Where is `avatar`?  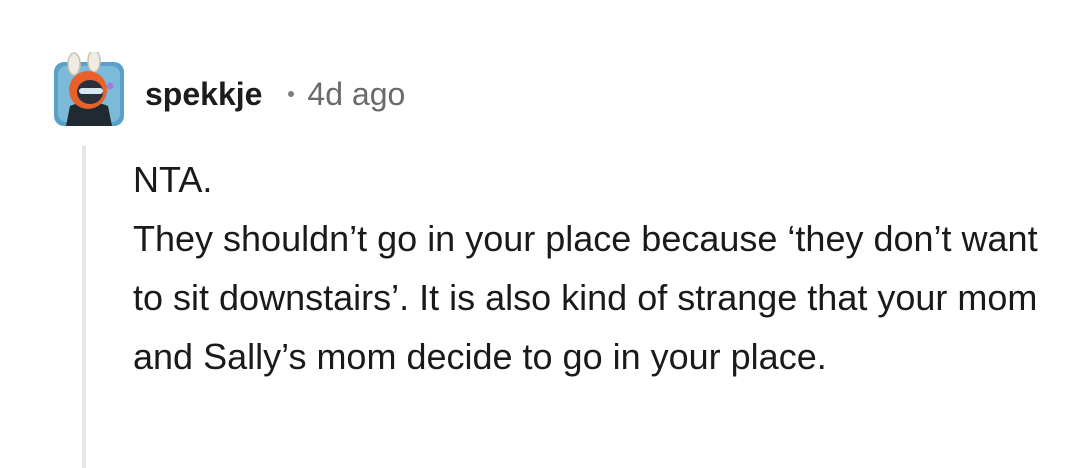 avatar is located at coordinates (89, 88).